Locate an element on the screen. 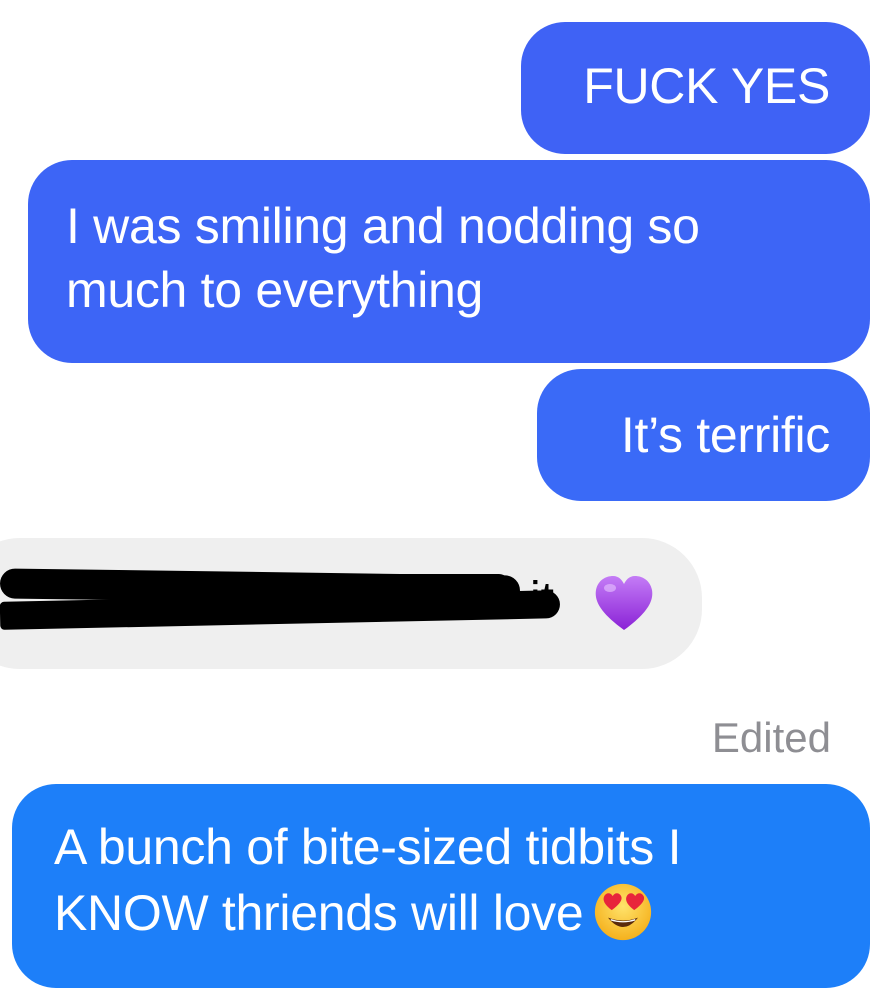 This screenshot has width=893, height=1002. sent-message-bubble: It’s terrific is located at coordinates (703, 435).